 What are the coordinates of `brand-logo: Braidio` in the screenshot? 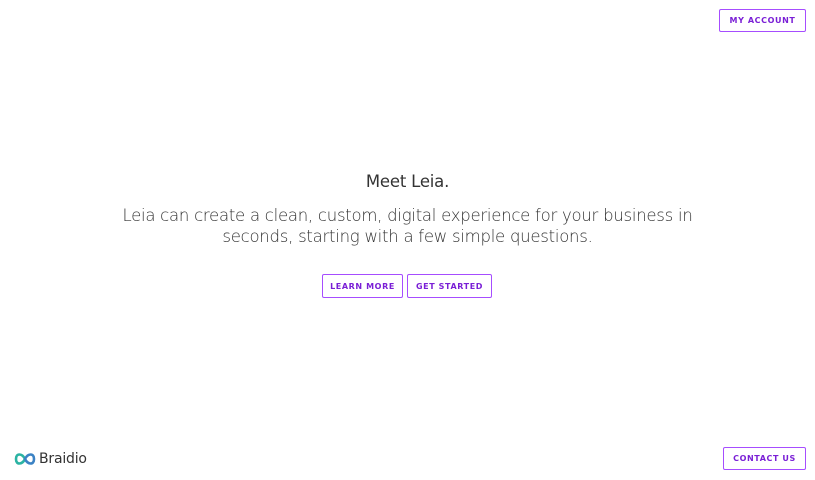 It's located at (50, 459).